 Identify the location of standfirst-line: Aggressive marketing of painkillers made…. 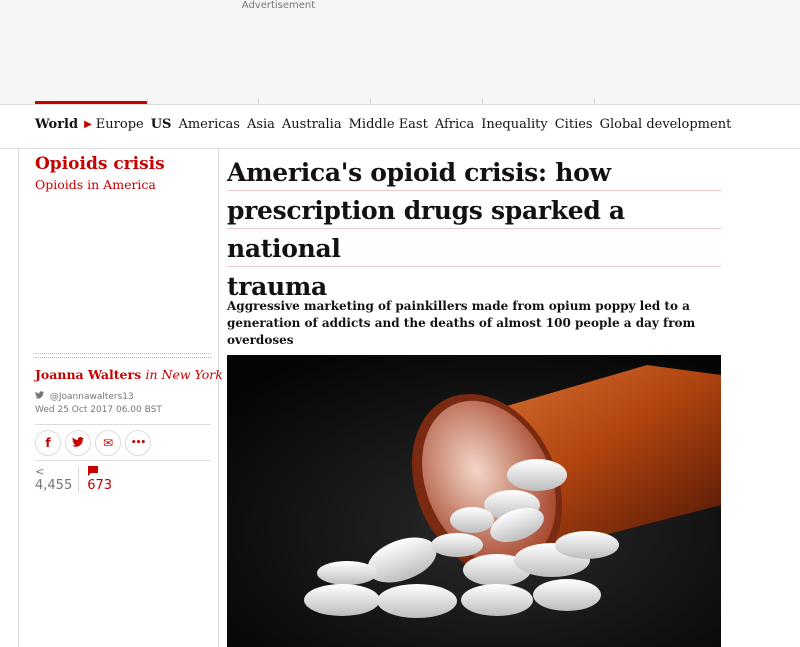
(458, 306).